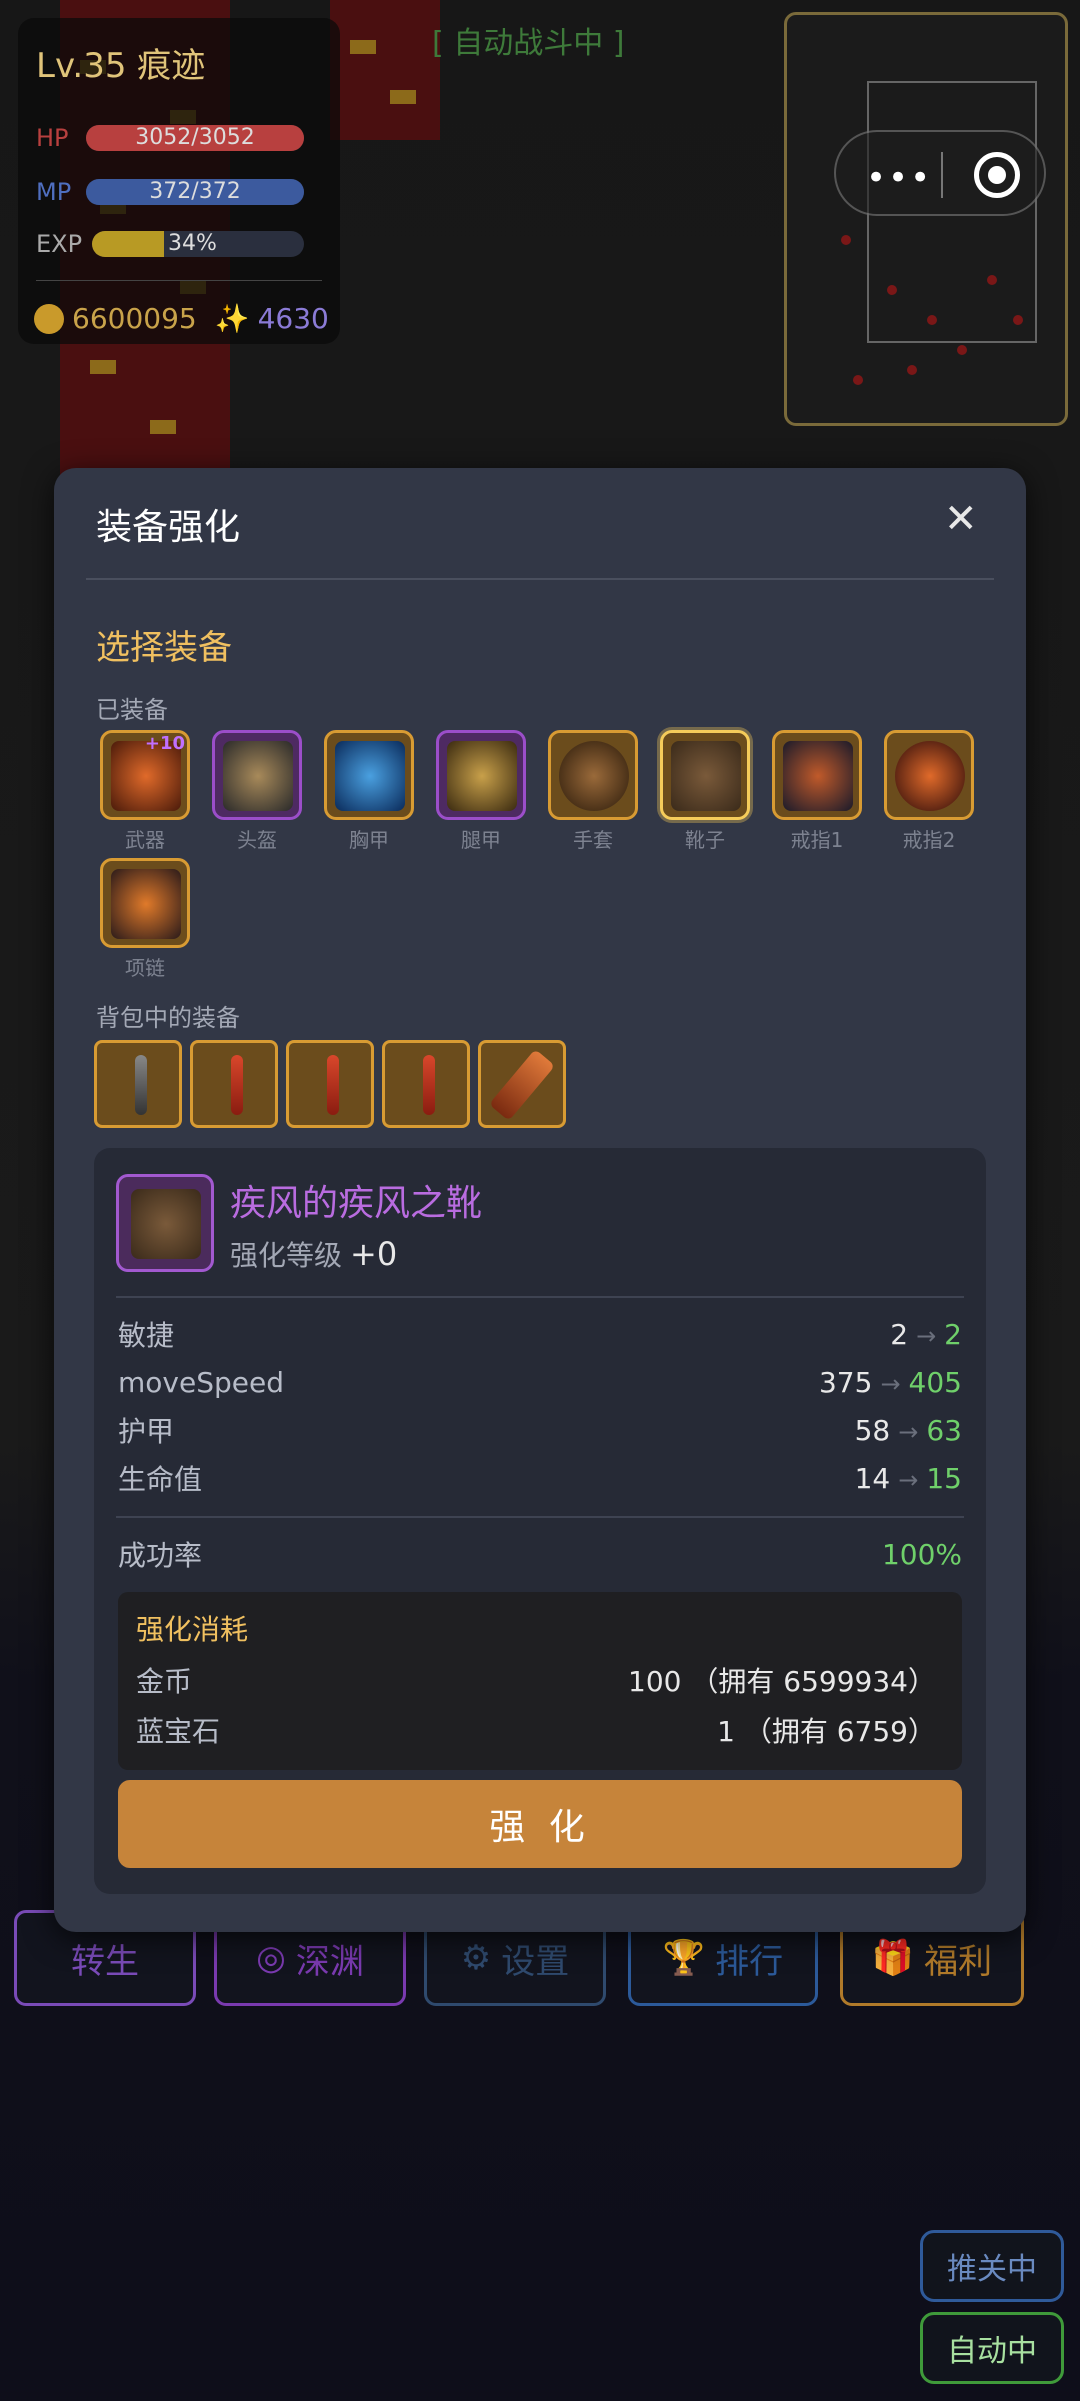  What do you see at coordinates (935, 1382) in the screenshot?
I see `stat-new: 405` at bounding box center [935, 1382].